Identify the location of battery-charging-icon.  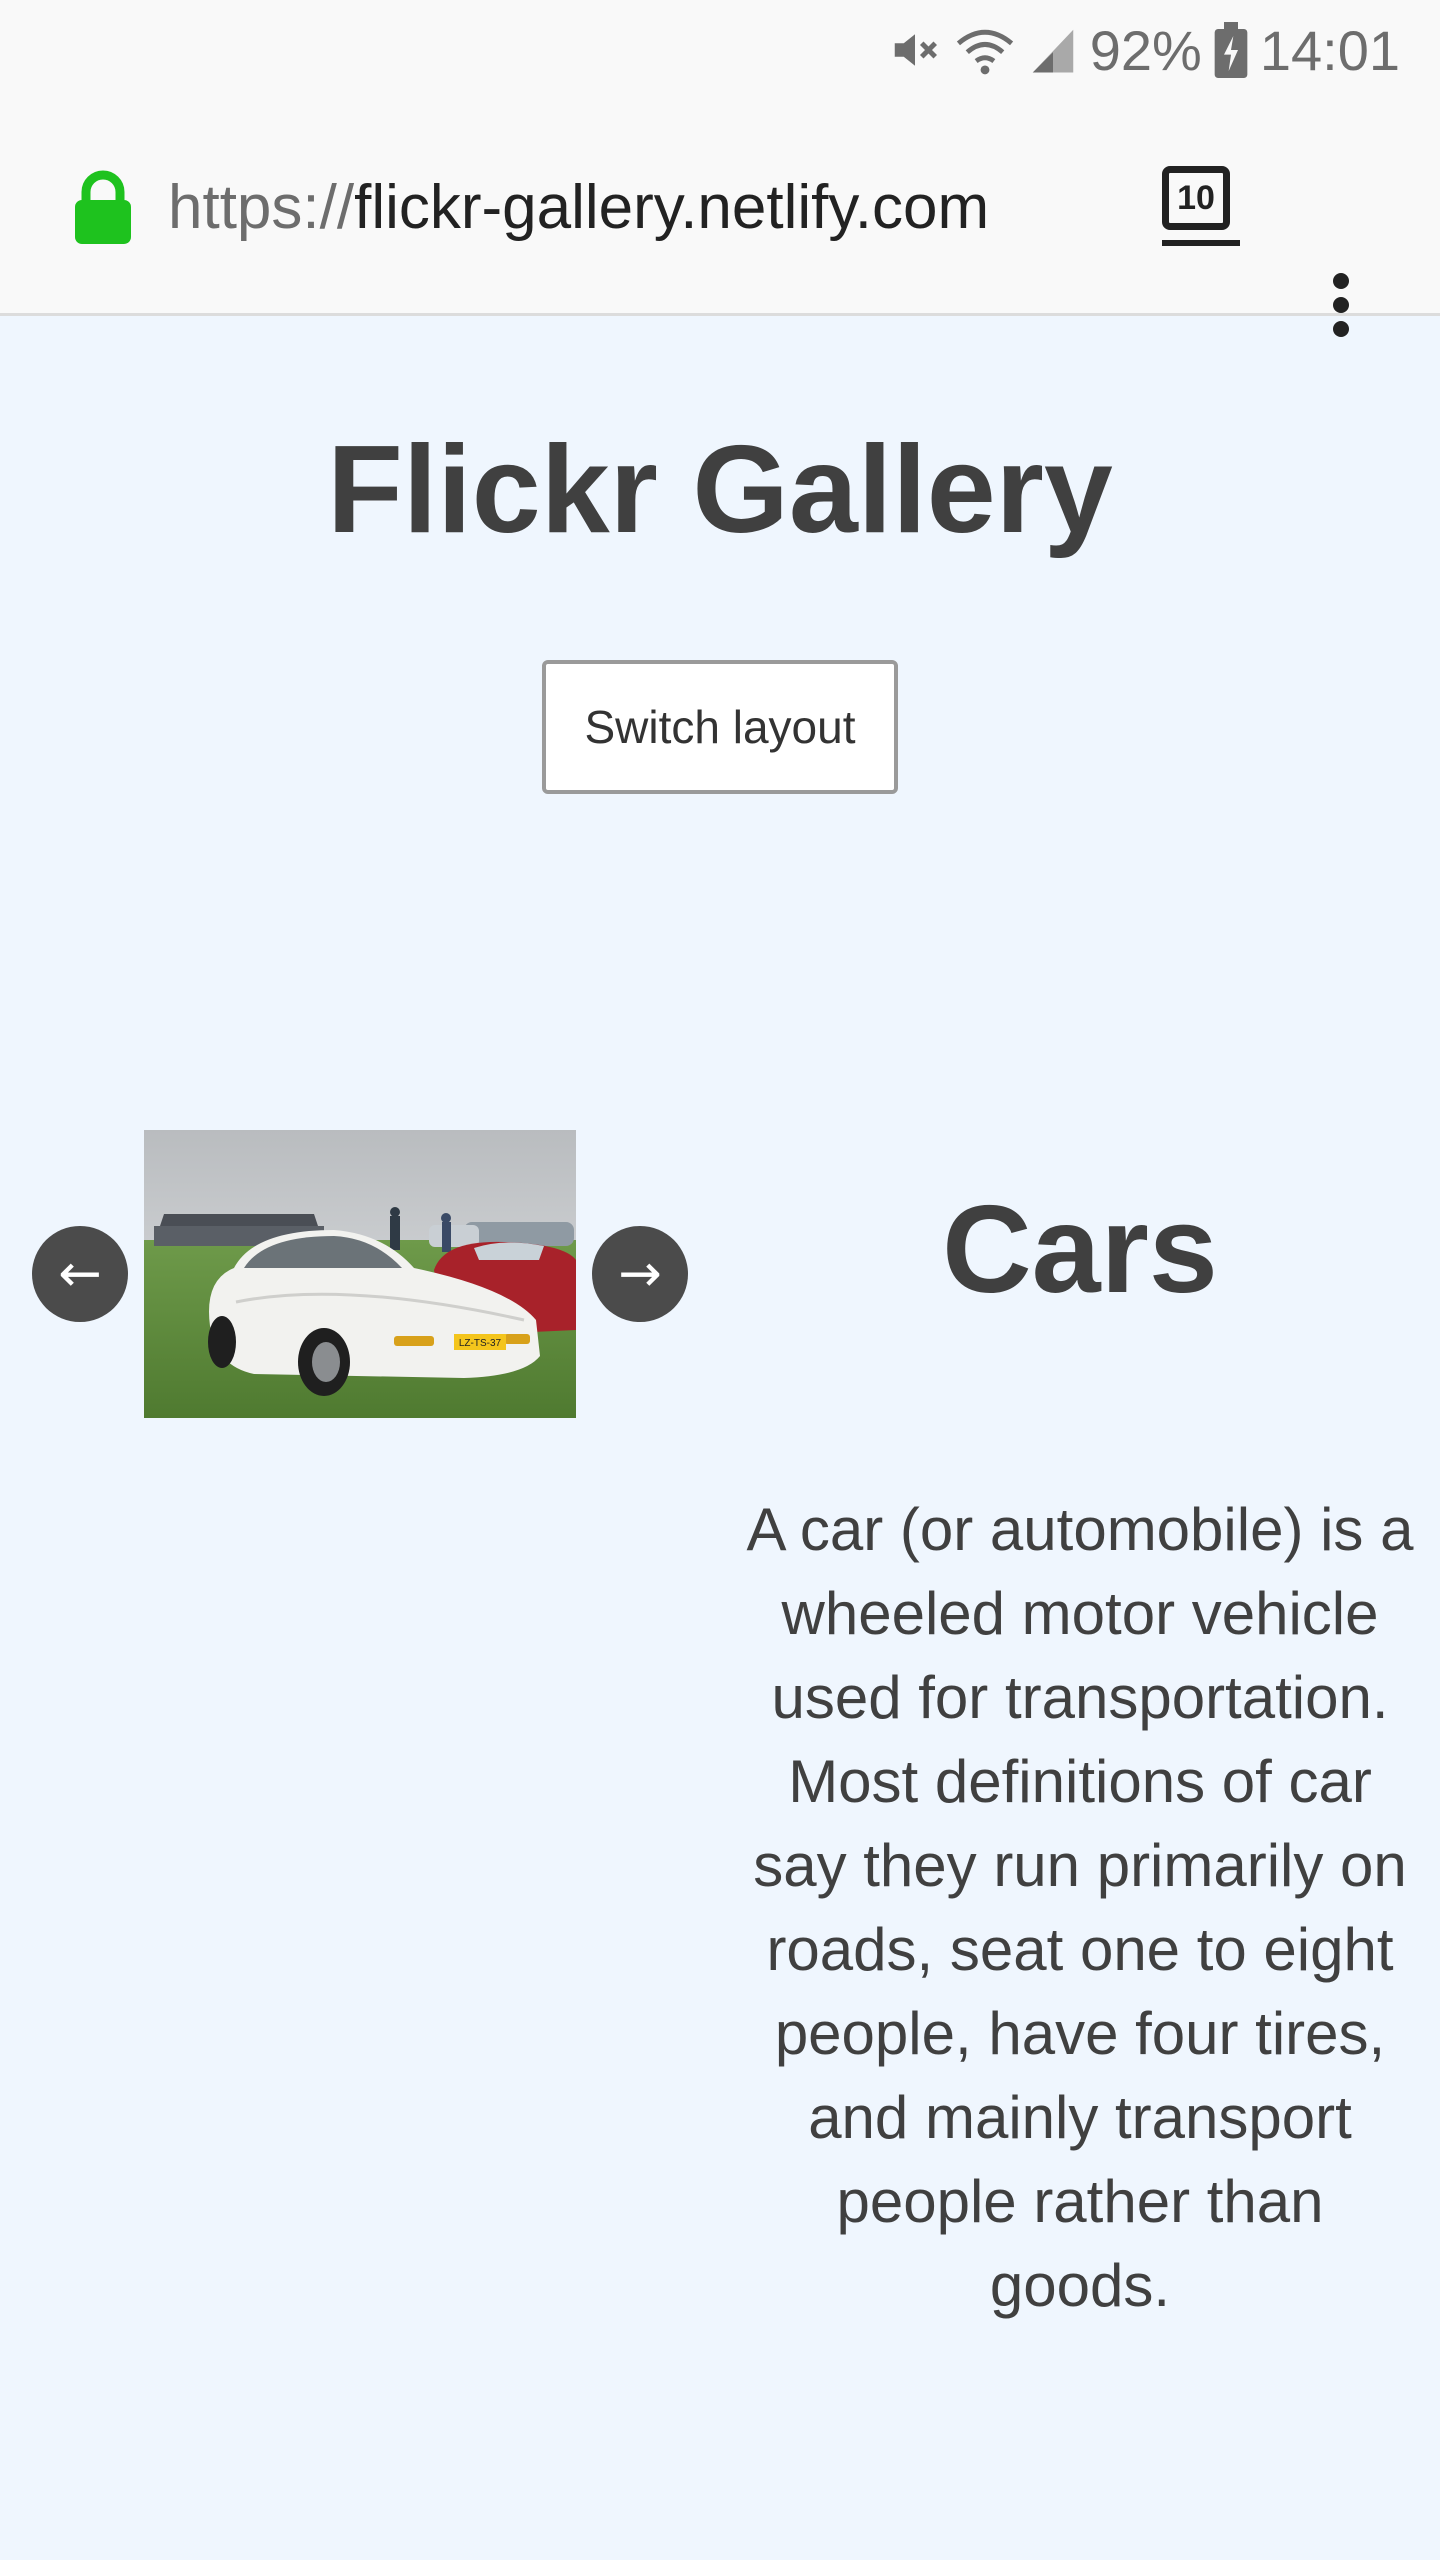
(1231, 50).